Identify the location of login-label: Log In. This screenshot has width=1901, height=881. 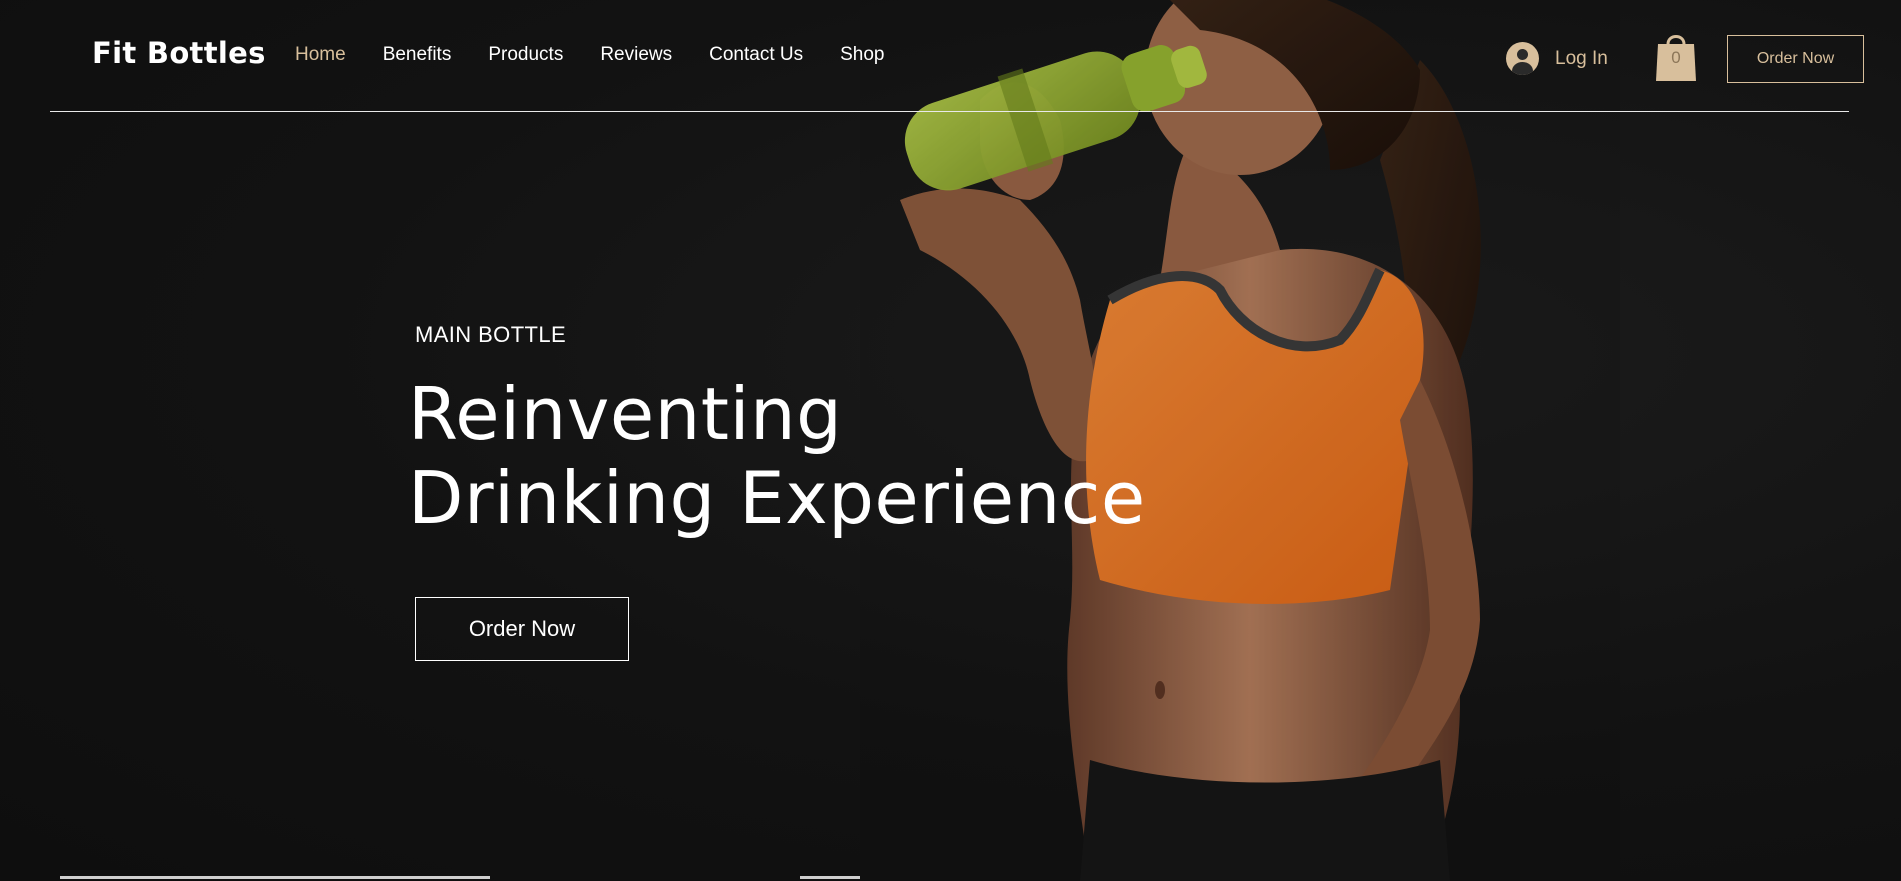
(1581, 58).